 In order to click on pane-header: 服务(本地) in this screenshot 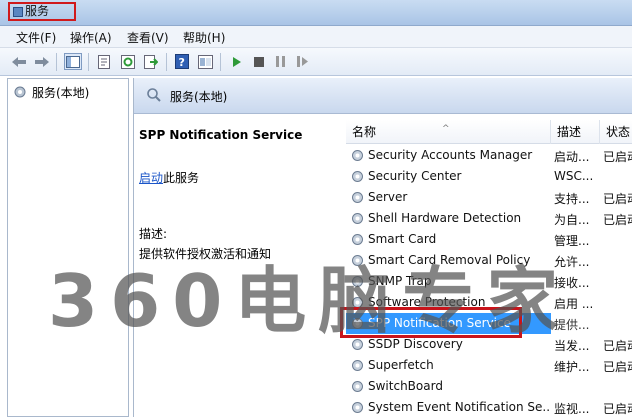, I will do `click(383, 96)`.